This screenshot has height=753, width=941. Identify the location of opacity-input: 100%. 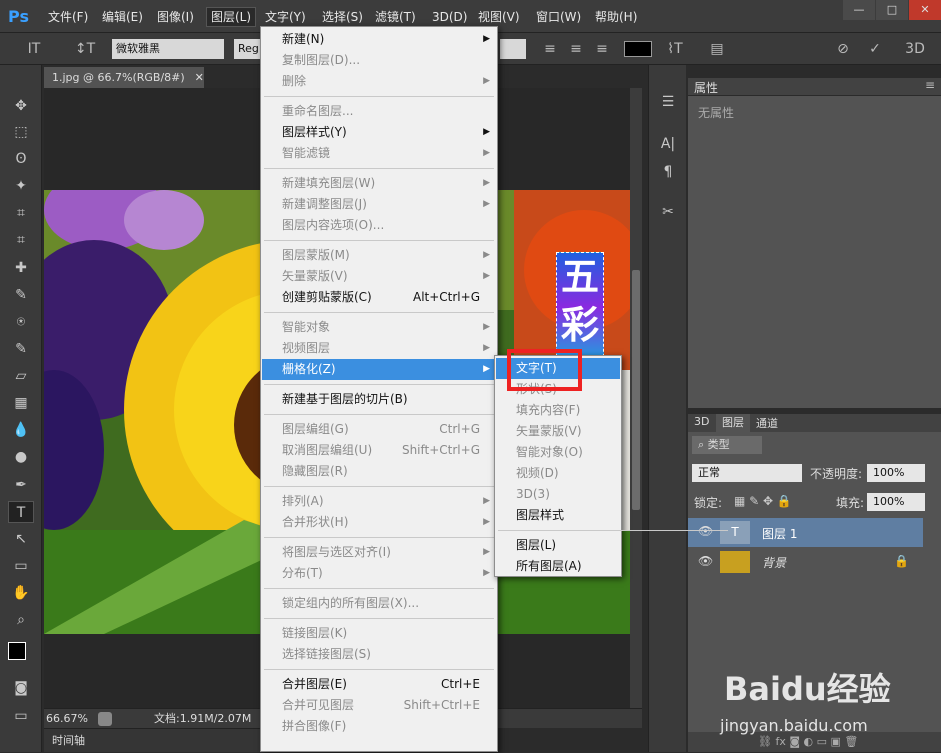
(896, 473).